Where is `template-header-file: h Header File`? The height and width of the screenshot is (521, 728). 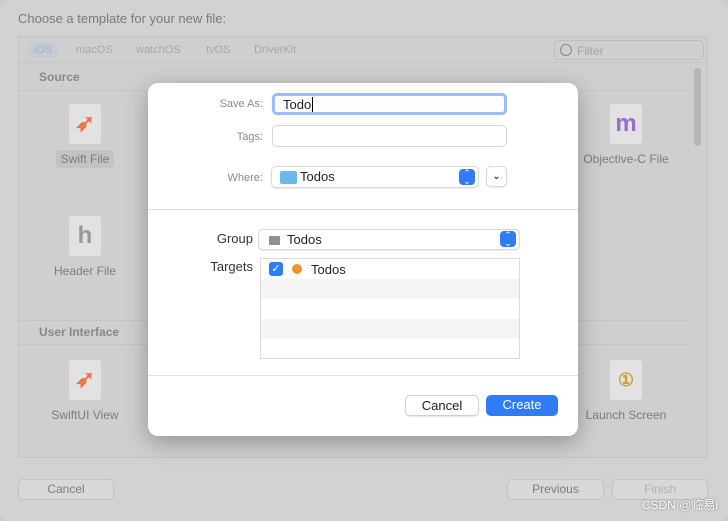
template-header-file: h Header File is located at coordinates (85, 247).